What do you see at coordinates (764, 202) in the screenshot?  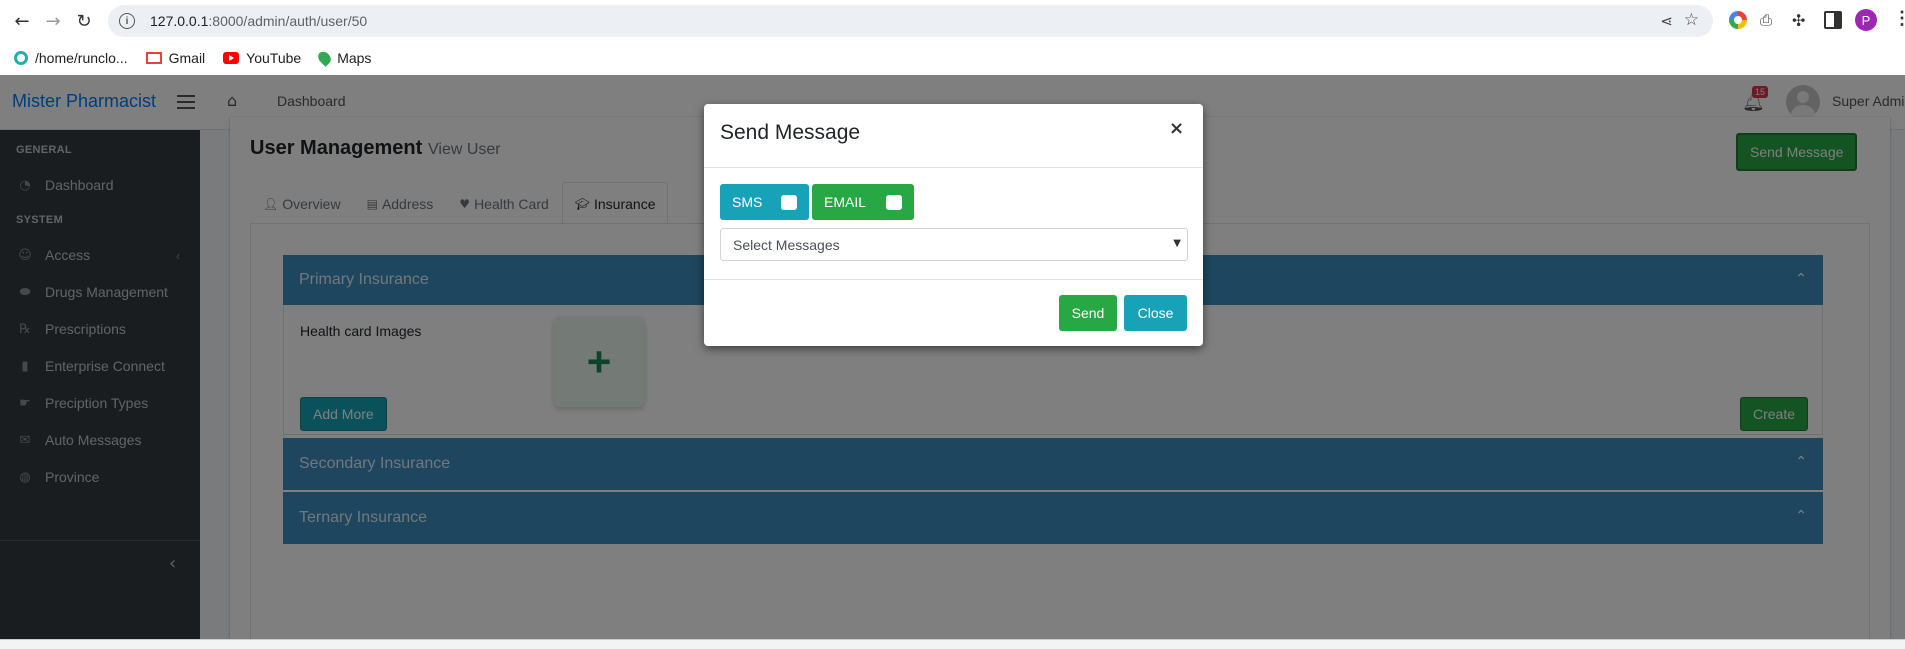 I see `sms-toggle: SMS` at bounding box center [764, 202].